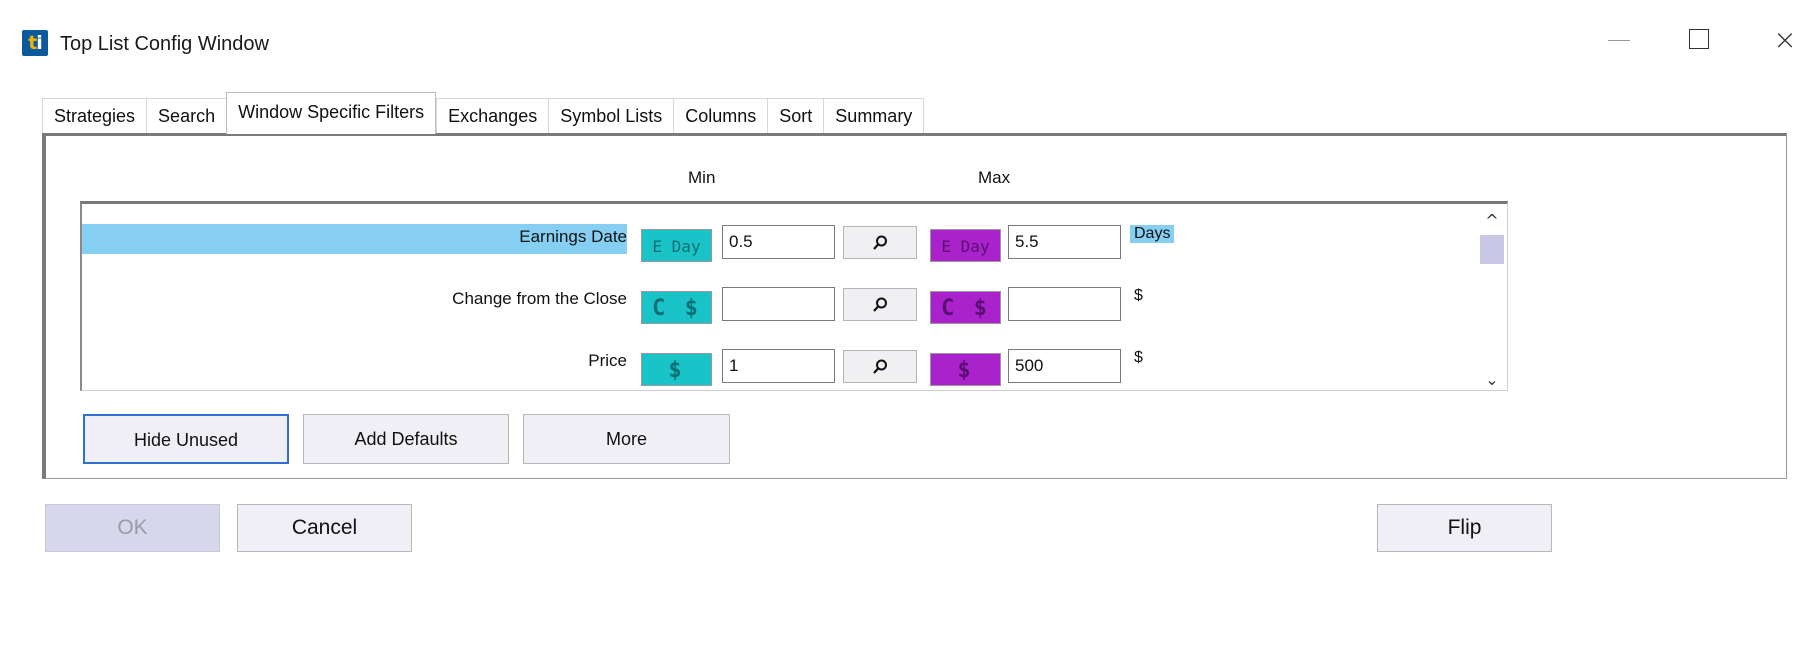  What do you see at coordinates (965, 307) in the screenshot?
I see `max-filter-badge-icon: C $` at bounding box center [965, 307].